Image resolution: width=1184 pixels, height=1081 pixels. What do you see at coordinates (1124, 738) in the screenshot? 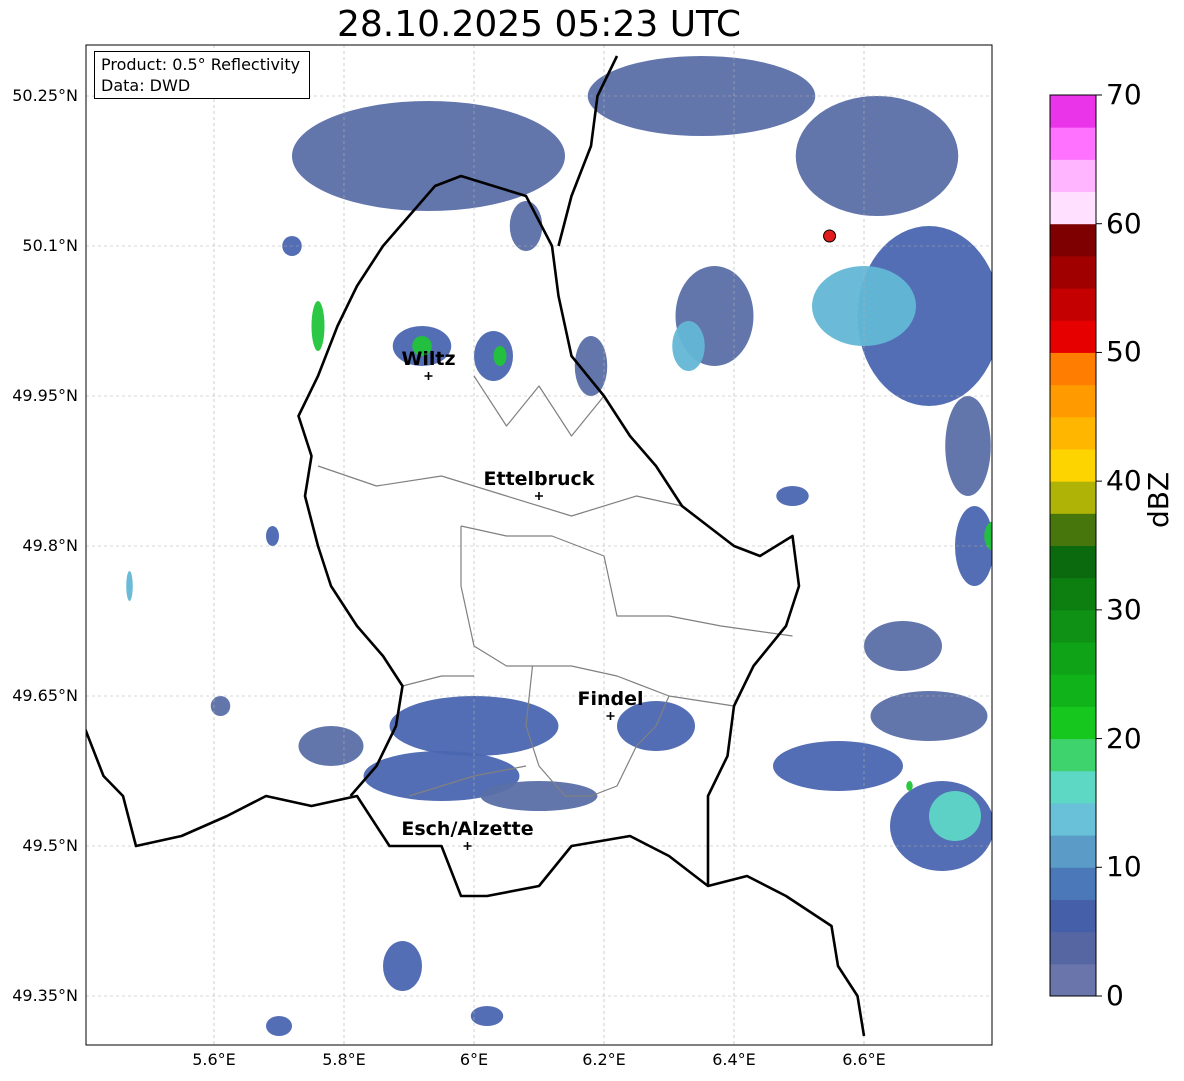
I see `colorbar-tick-label: 20` at bounding box center [1124, 738].